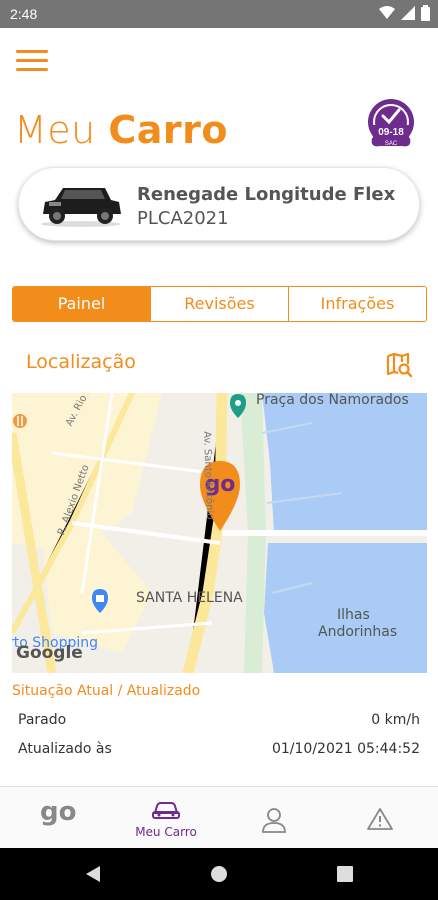  What do you see at coordinates (391, 124) in the screenshot?
I see `sac-badge-icon: 09-18 SAC` at bounding box center [391, 124].